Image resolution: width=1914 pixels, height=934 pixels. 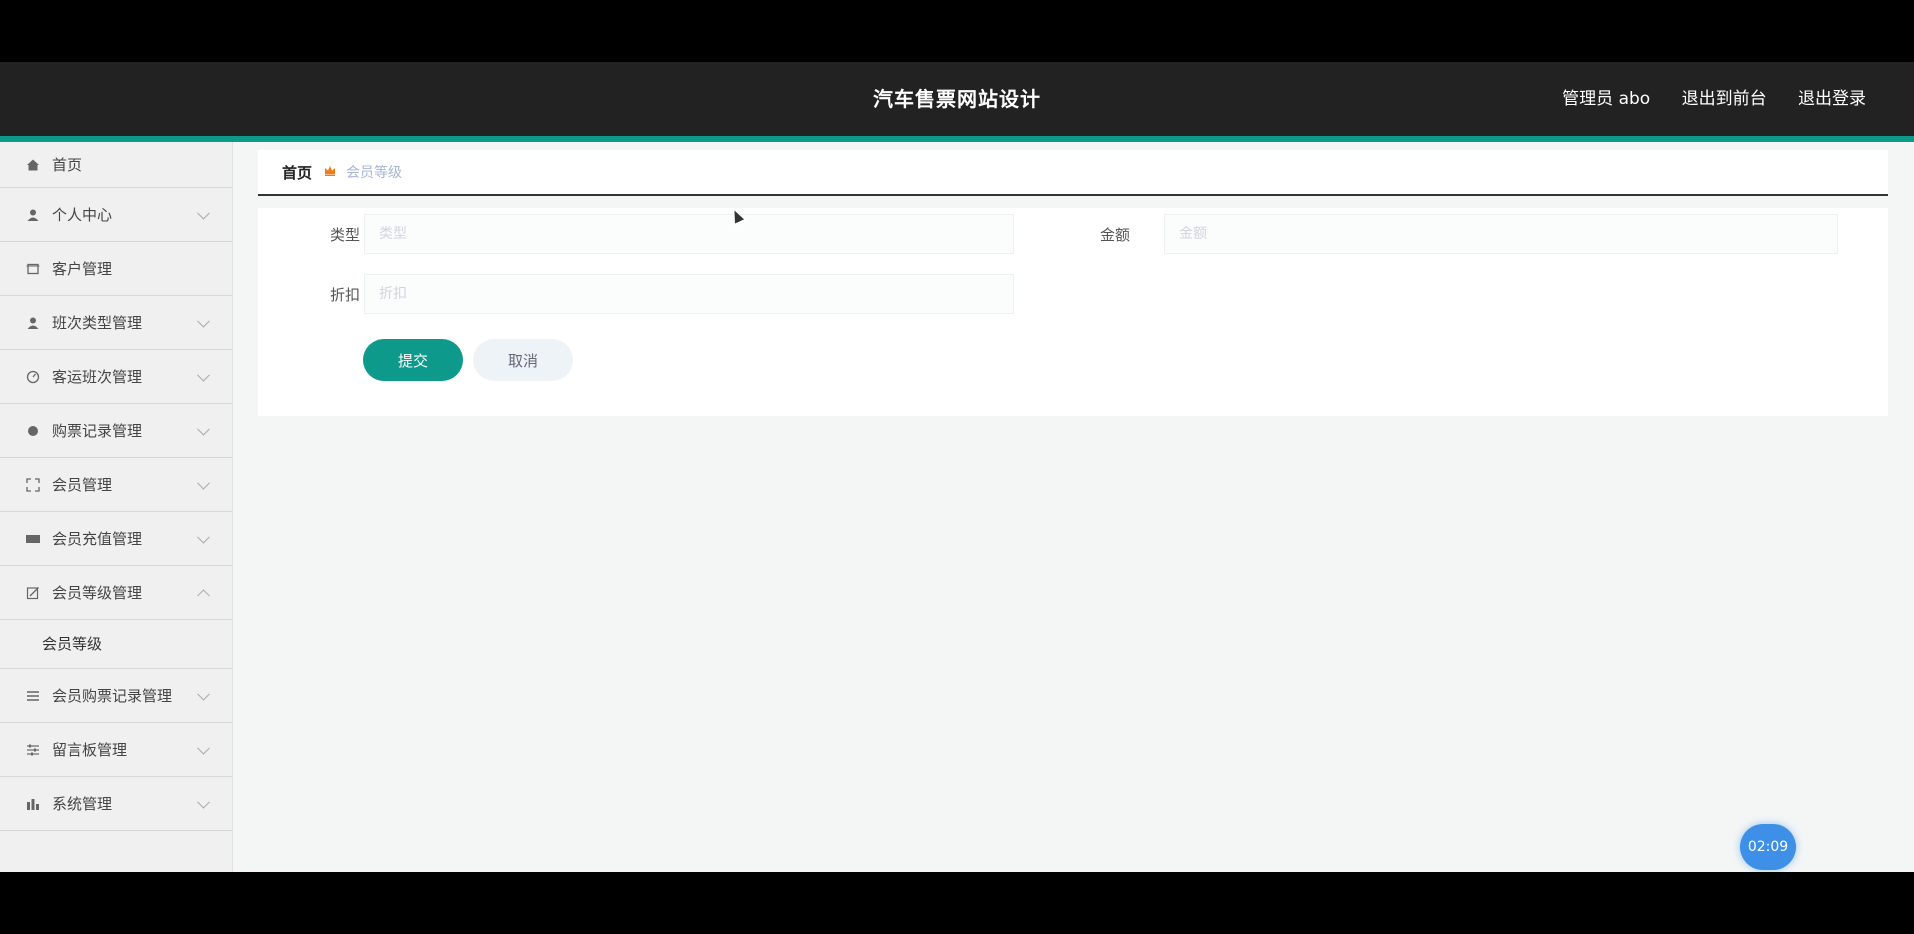 What do you see at coordinates (116, 804) in the screenshot?
I see `sidebar-item-system: 系统管理` at bounding box center [116, 804].